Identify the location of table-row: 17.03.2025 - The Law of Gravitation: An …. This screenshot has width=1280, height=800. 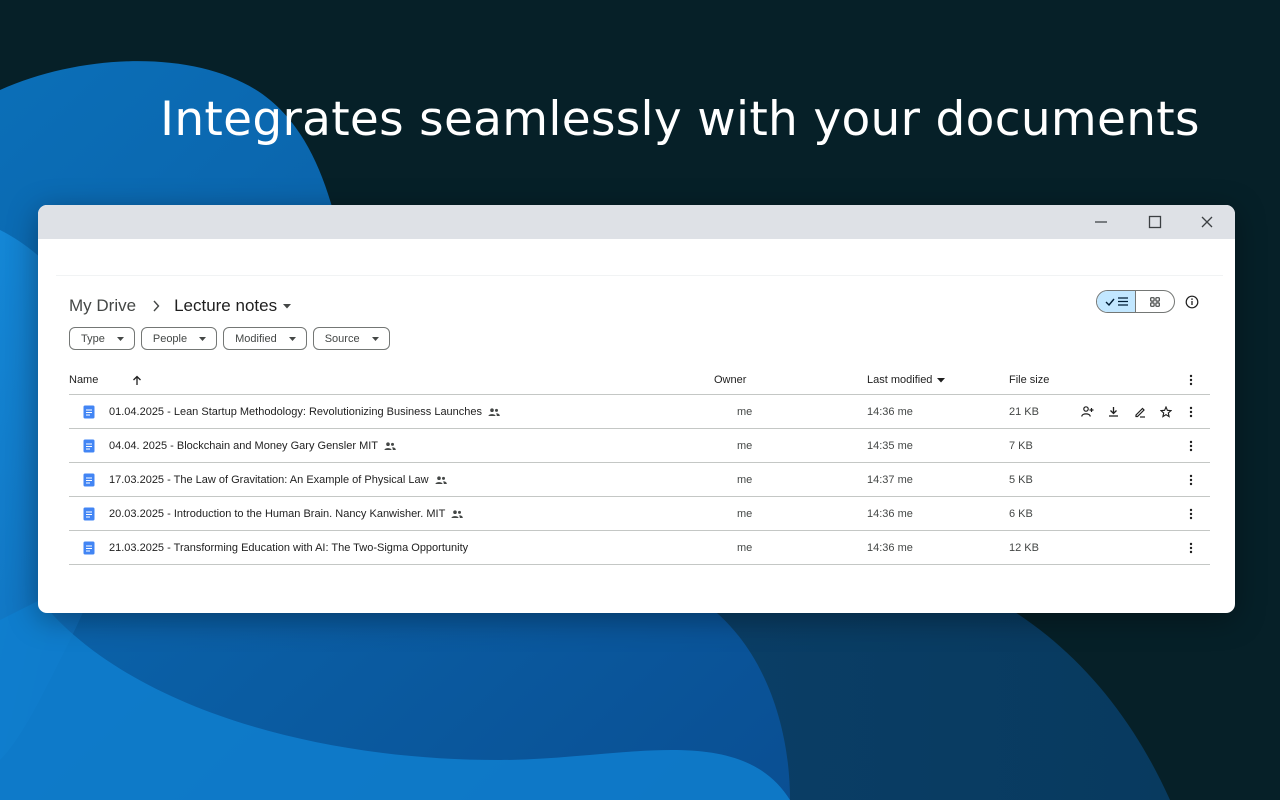
(639, 480).